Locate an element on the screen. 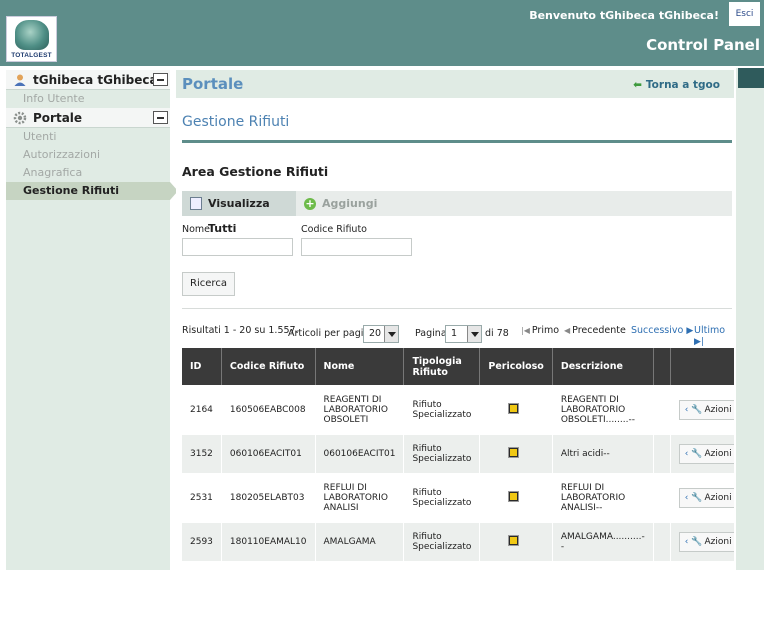  area-title: Area Gestione Rifiuti is located at coordinates (255, 171).